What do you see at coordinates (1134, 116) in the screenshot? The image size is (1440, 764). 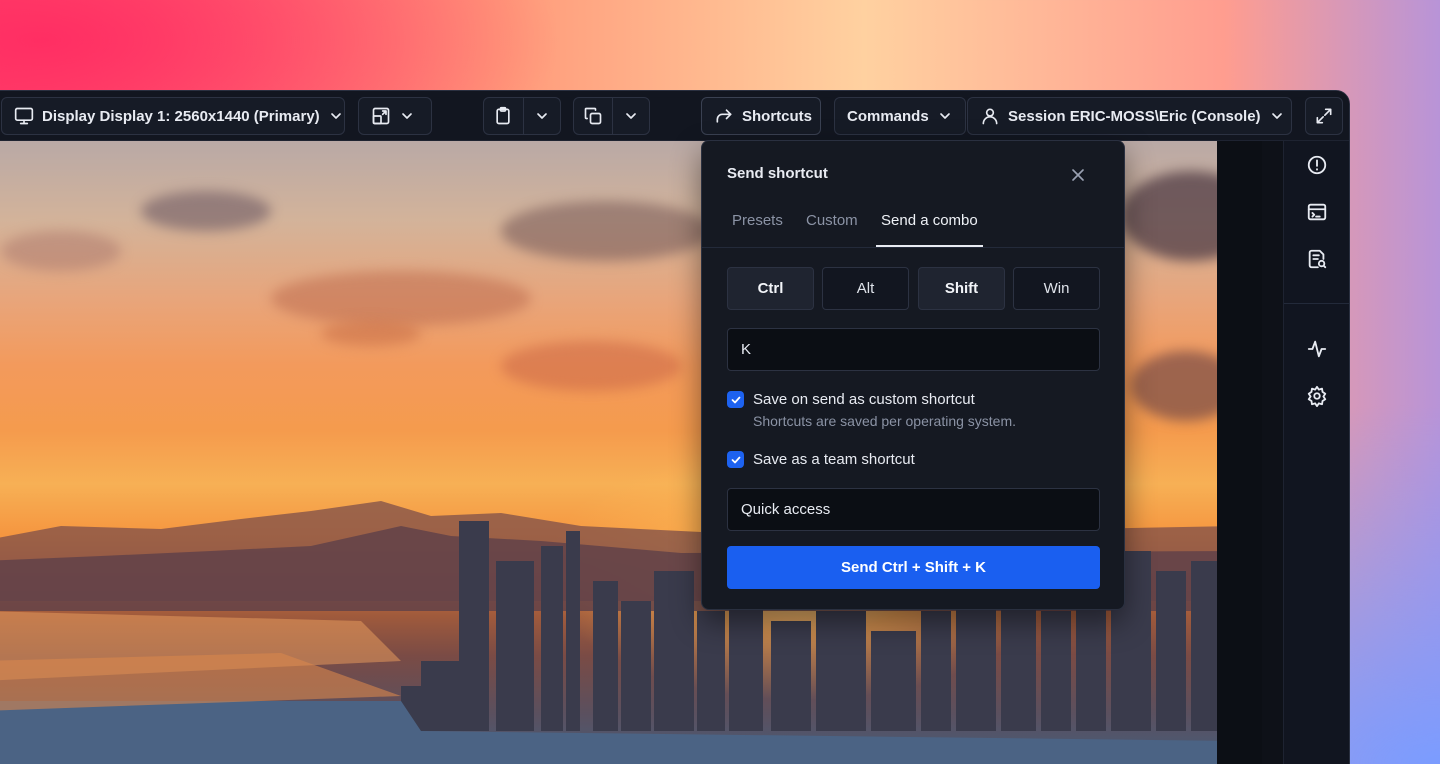 I see `session-label: Session ERIC-MOSS\Eric (Console)` at bounding box center [1134, 116].